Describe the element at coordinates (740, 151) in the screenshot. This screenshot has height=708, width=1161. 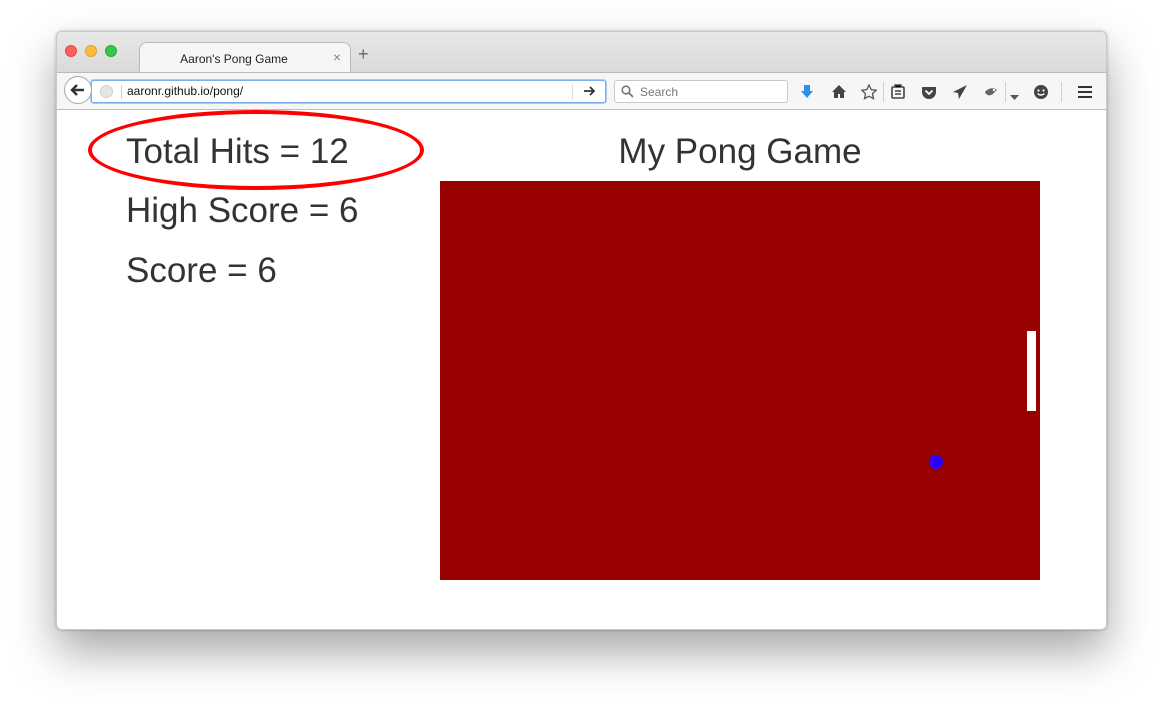
I see `game-title: My Pong Game` at that location.